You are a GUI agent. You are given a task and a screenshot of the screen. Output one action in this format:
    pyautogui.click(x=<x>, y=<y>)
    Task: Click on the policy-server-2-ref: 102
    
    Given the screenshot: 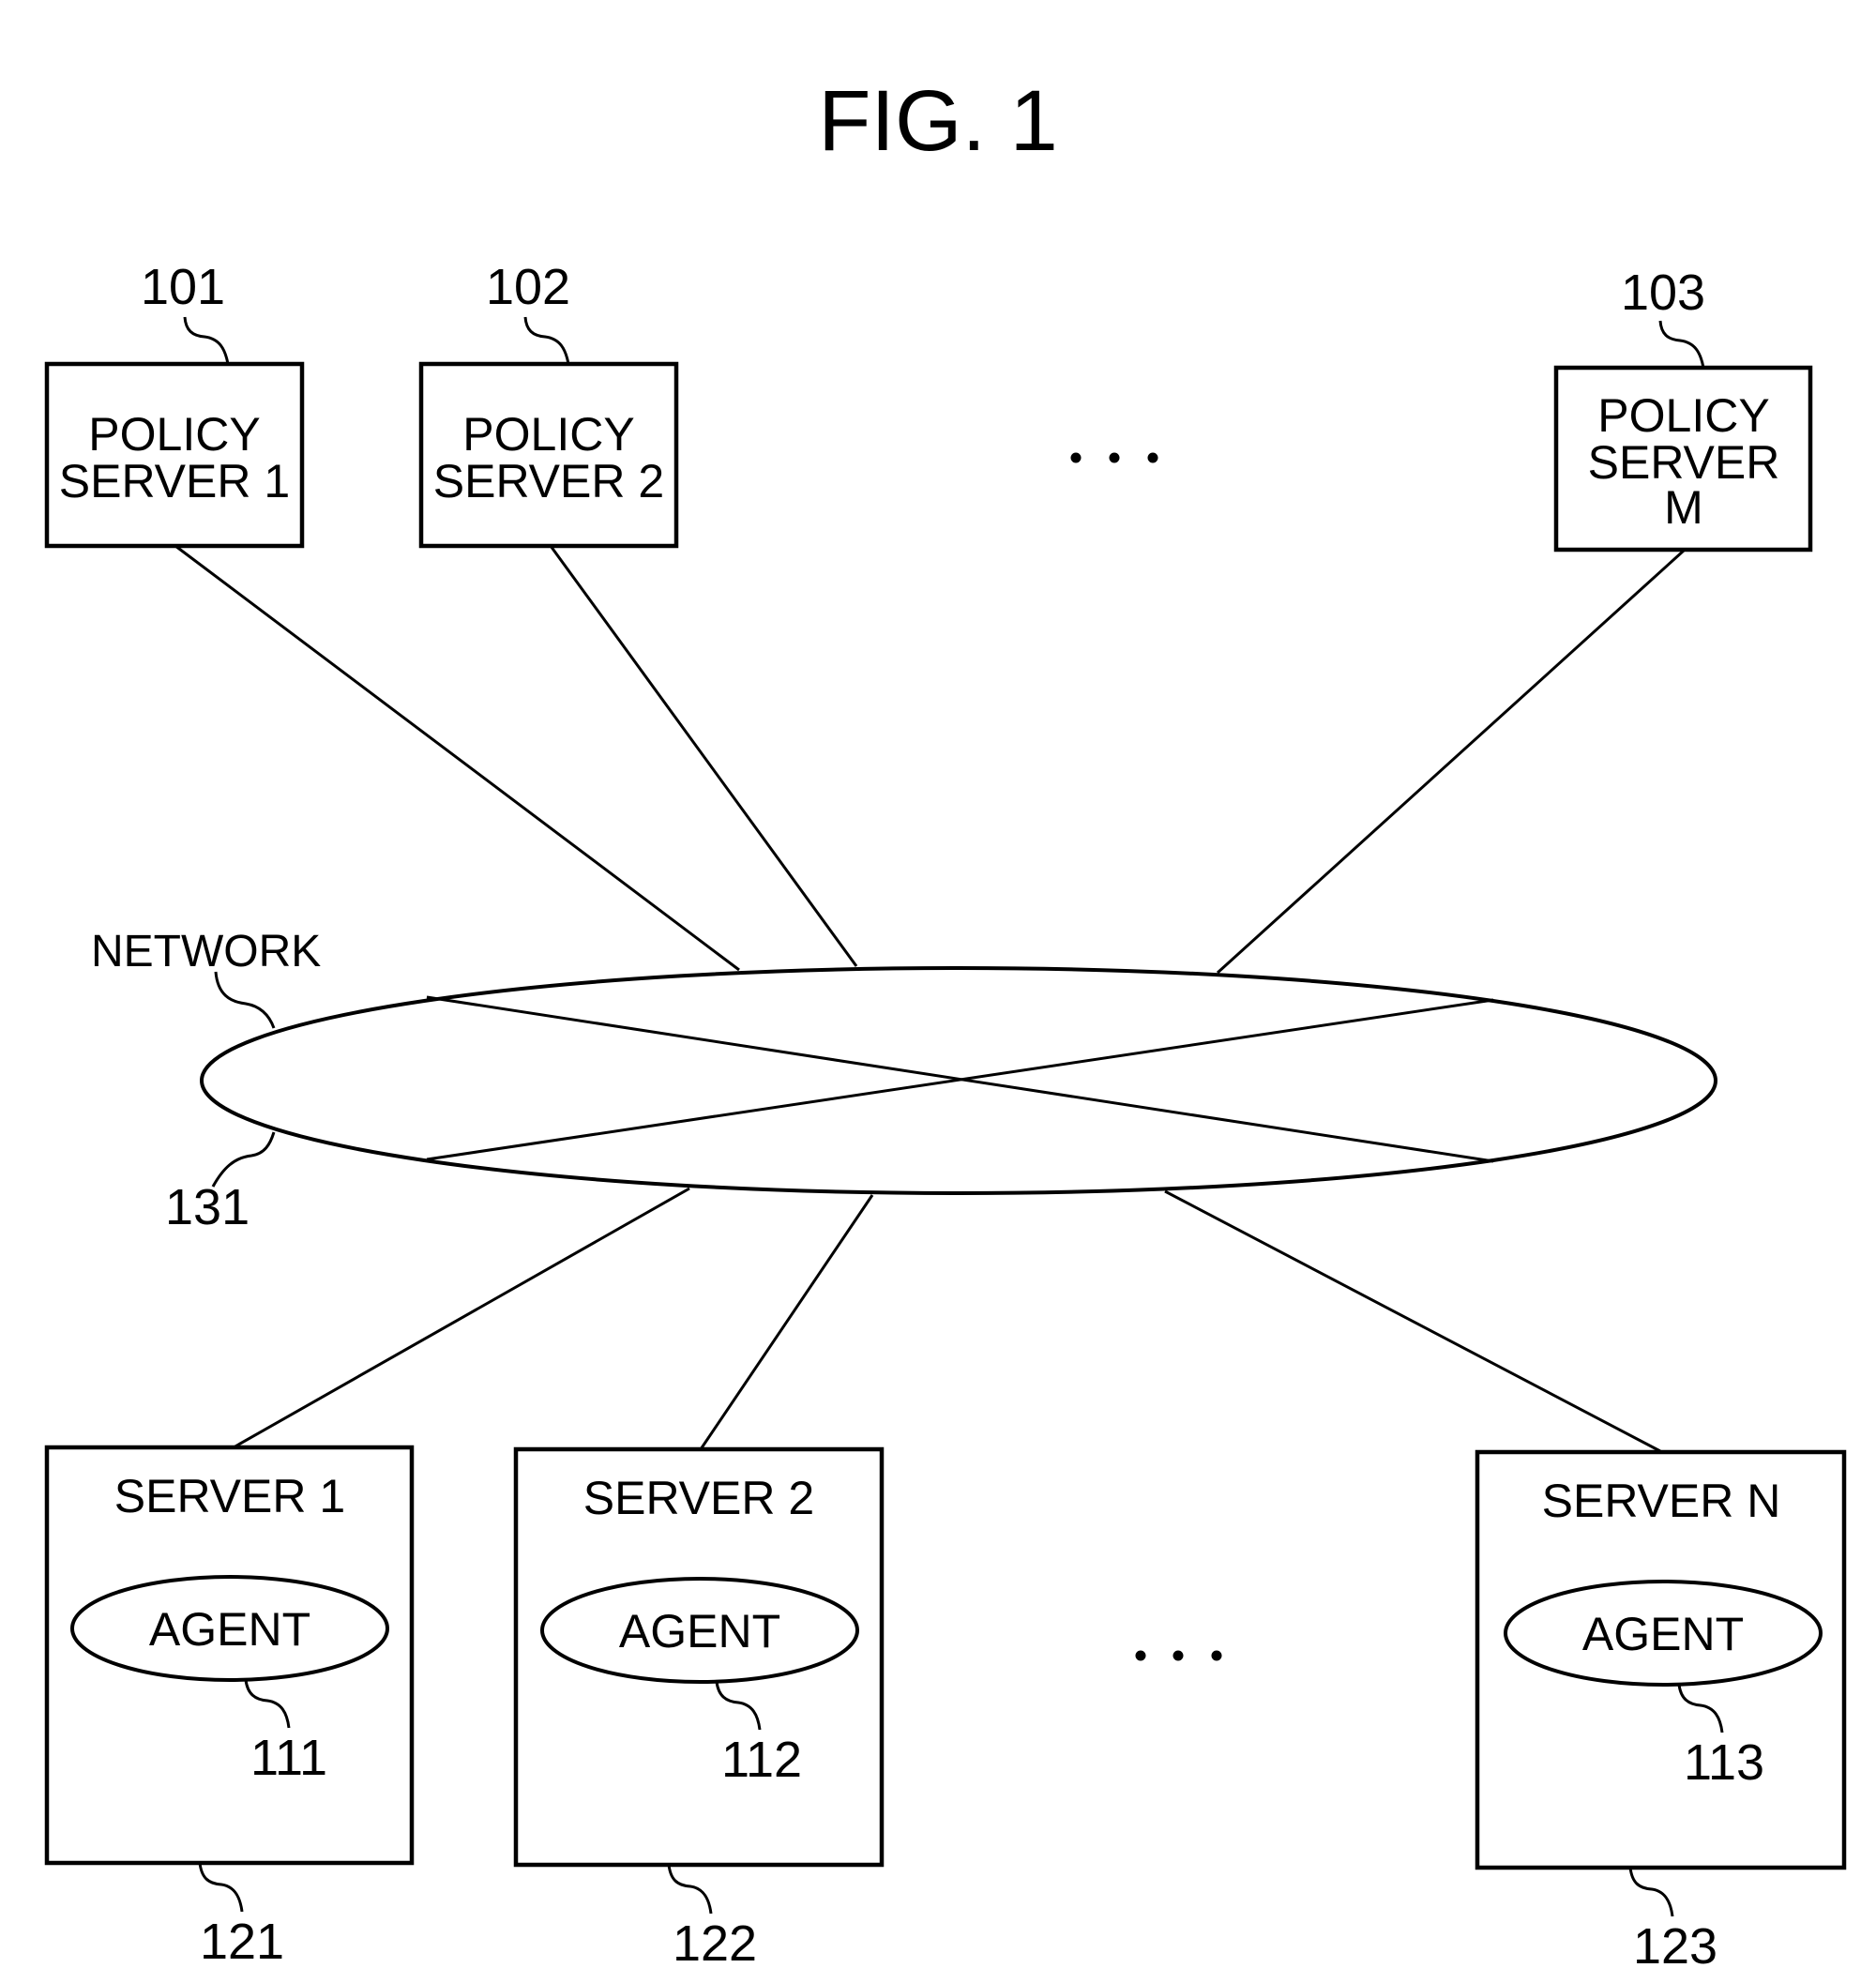 What is the action you would take?
    pyautogui.click(x=528, y=287)
    